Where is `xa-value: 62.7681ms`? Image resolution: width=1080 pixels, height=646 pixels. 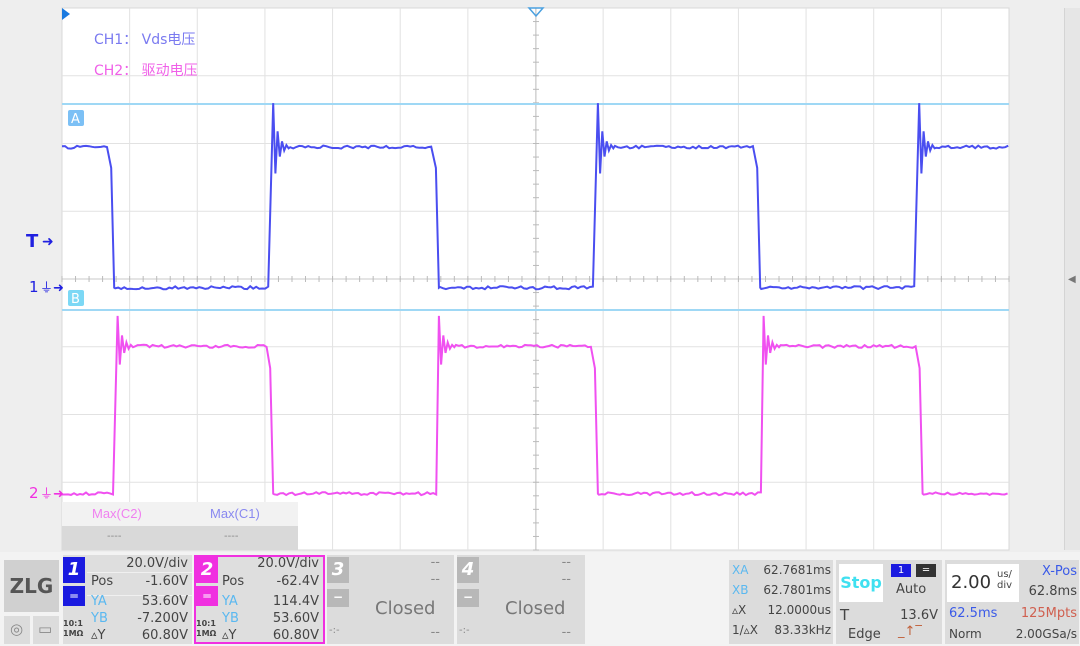
xa-value: 62.7681ms is located at coordinates (797, 570).